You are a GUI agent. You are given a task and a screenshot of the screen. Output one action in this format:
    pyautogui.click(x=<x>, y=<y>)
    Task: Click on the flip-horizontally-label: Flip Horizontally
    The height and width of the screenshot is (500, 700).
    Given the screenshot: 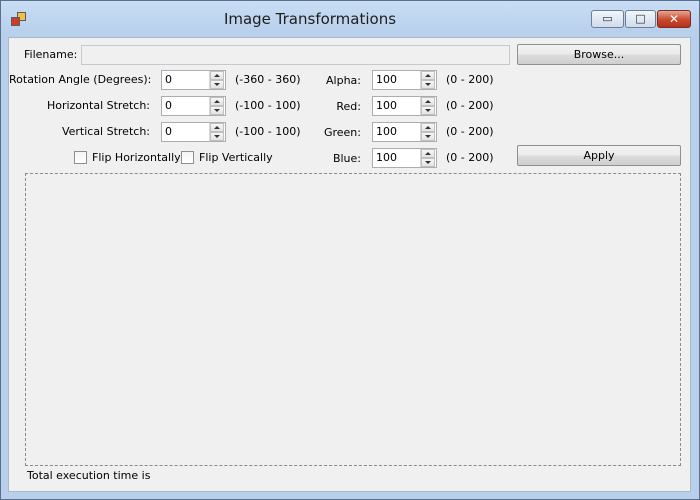 What is the action you would take?
    pyautogui.click(x=136, y=157)
    